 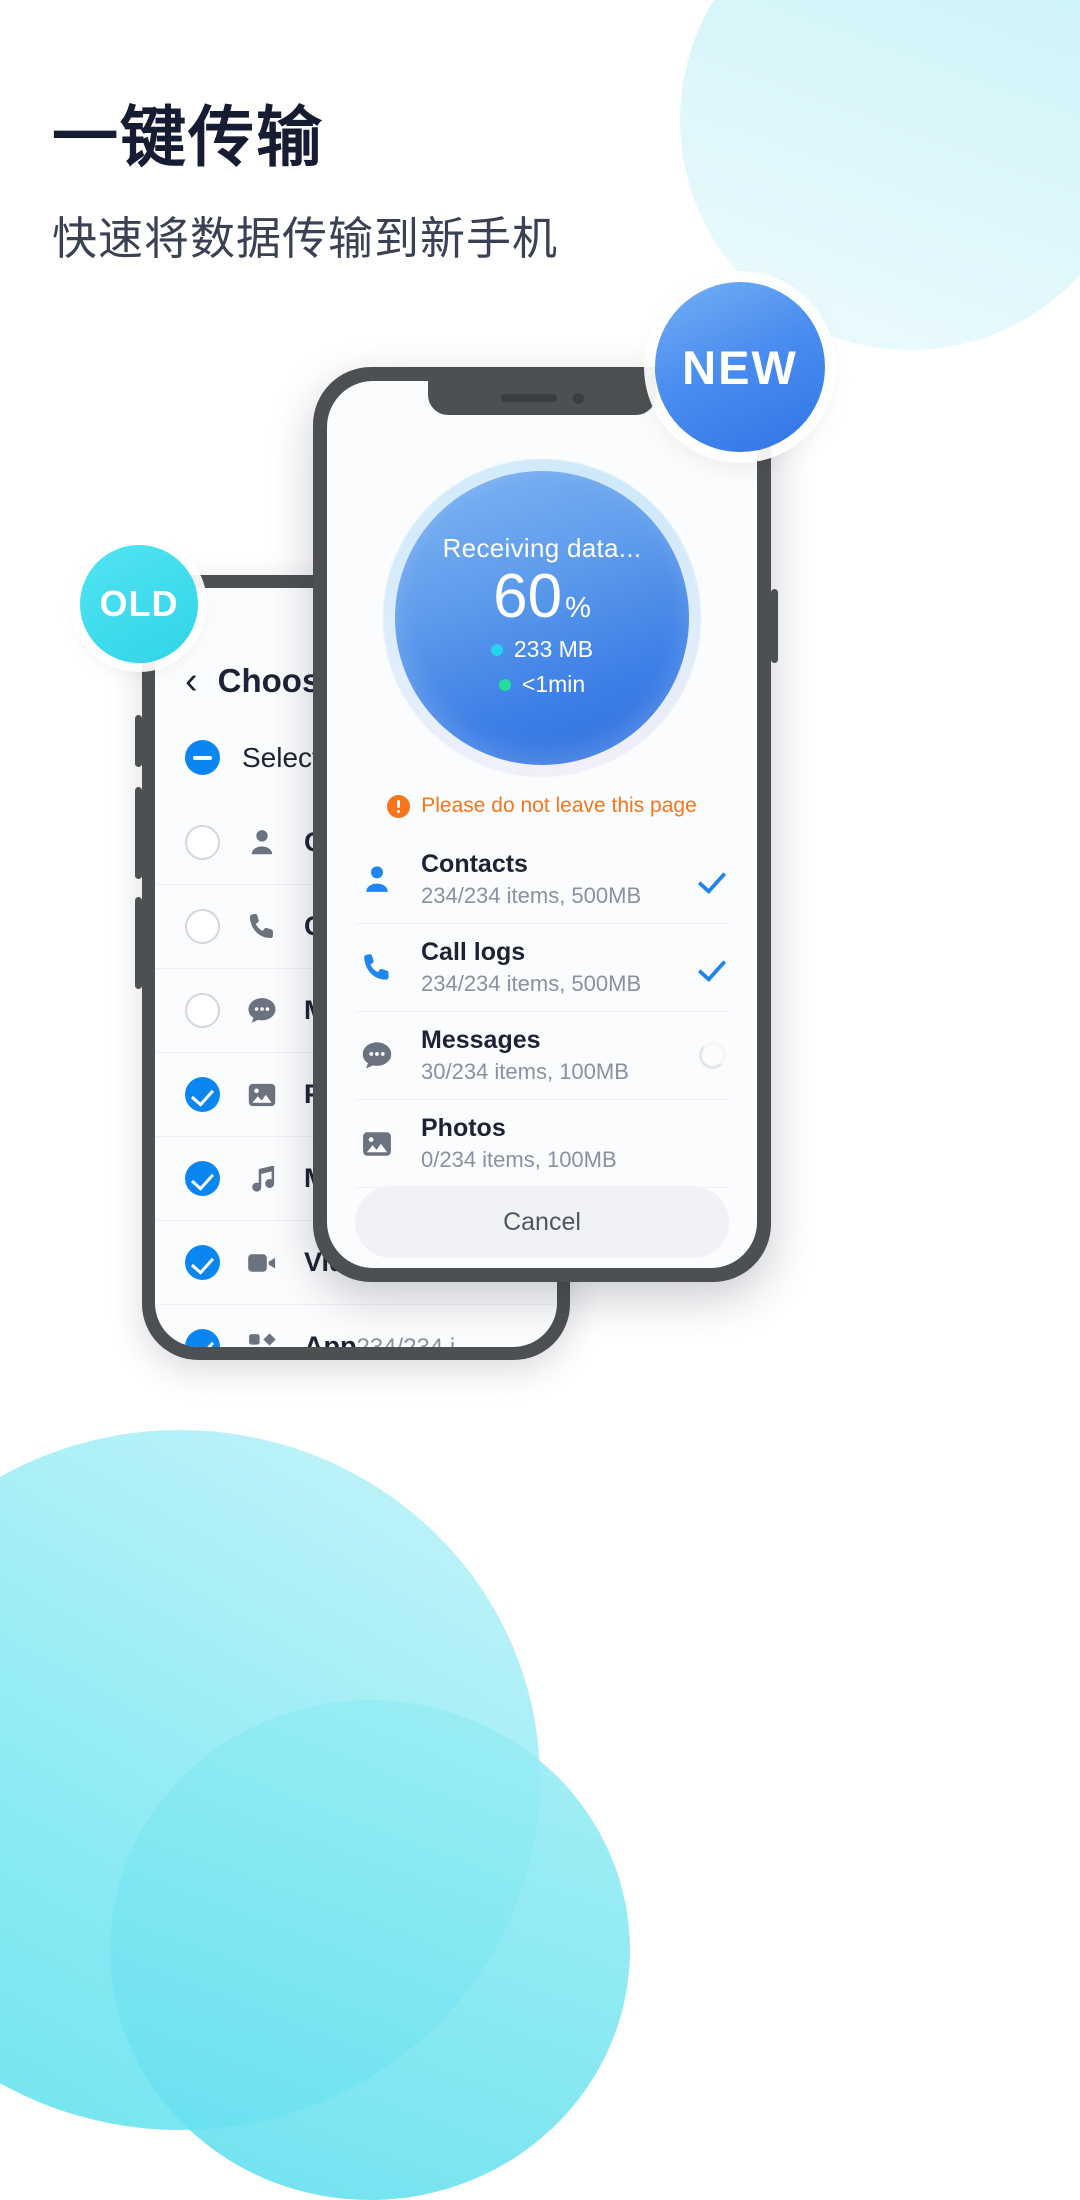 What do you see at coordinates (774, 626) in the screenshot?
I see `new-phone-button-power` at bounding box center [774, 626].